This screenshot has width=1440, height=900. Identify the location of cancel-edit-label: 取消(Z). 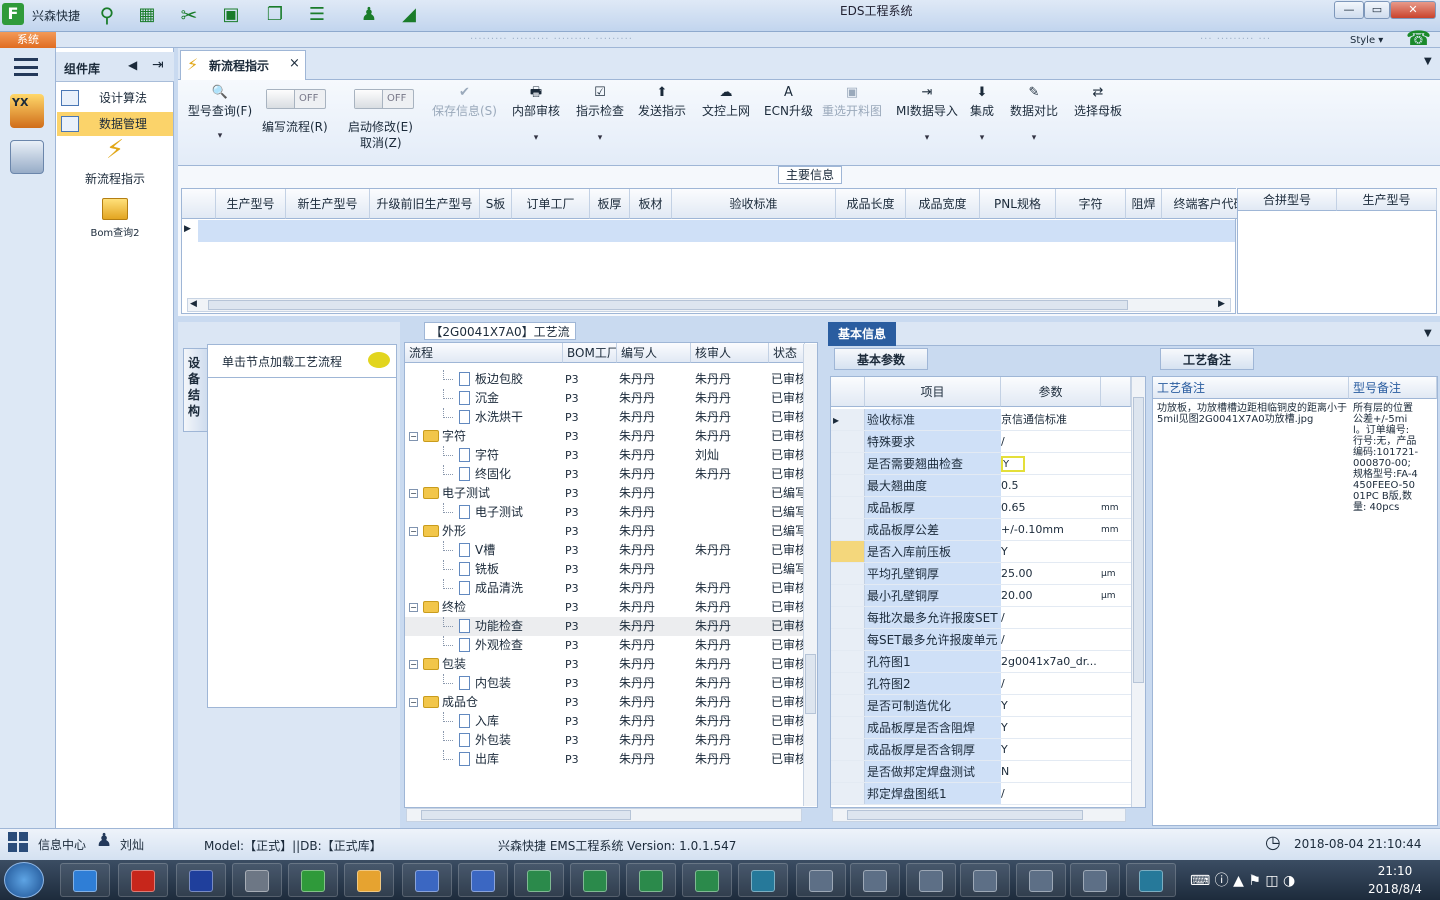
(381, 142).